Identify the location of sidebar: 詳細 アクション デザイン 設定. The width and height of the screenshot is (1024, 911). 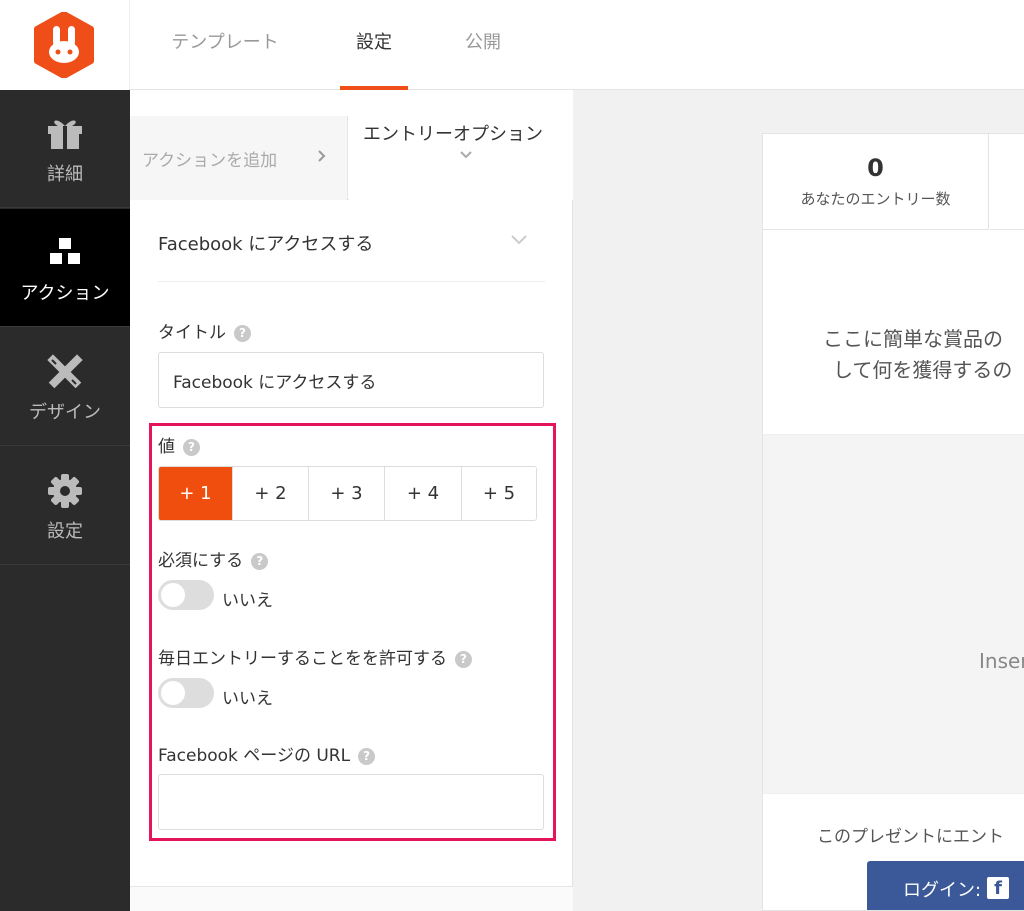
(65, 500).